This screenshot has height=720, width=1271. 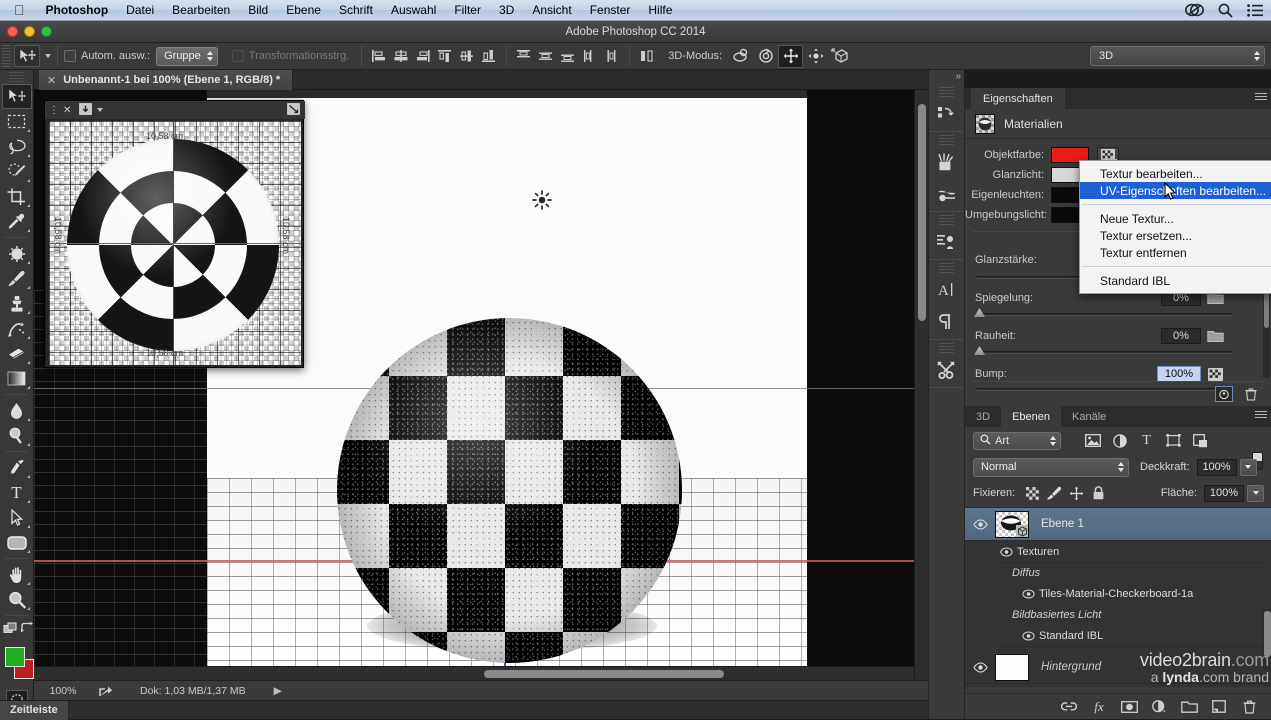 I want to click on distribute-left-icon, so click(x=590, y=56).